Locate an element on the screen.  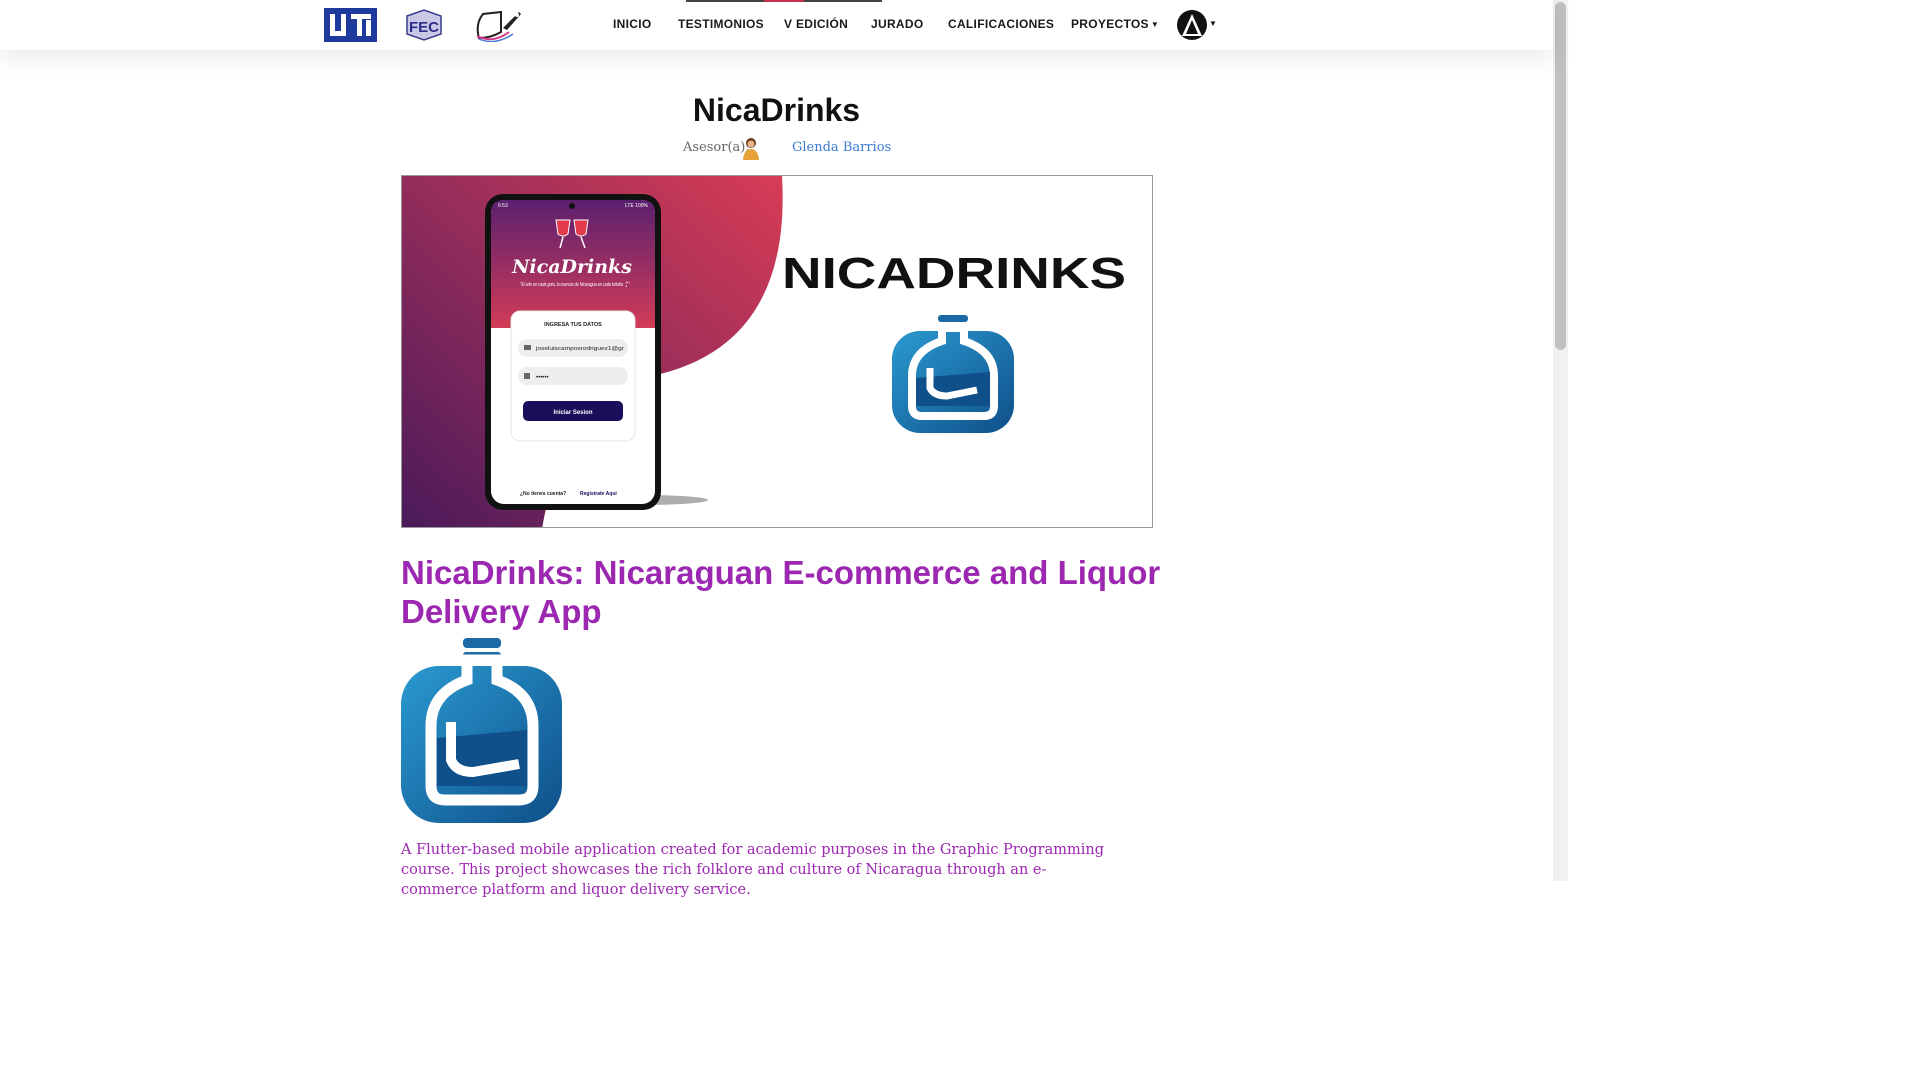
user-menu: ▼ is located at coordinates (1197, 25).